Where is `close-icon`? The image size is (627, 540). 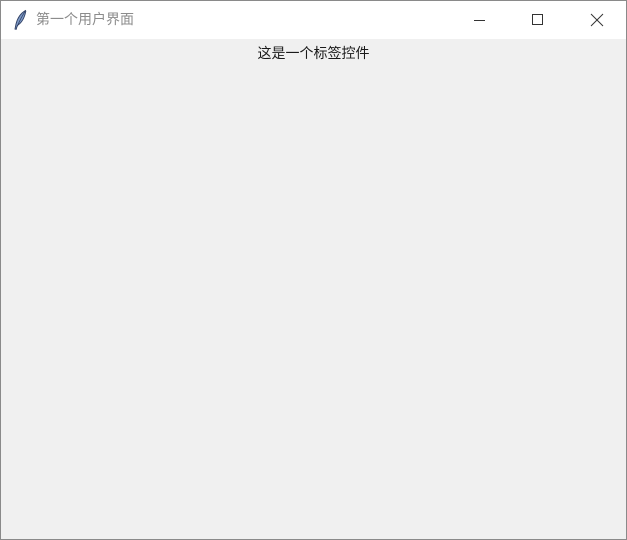
close-icon is located at coordinates (597, 20).